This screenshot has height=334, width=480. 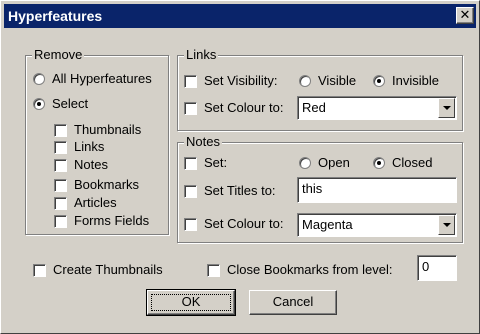 I want to click on focus-ring, so click(x=191, y=302).